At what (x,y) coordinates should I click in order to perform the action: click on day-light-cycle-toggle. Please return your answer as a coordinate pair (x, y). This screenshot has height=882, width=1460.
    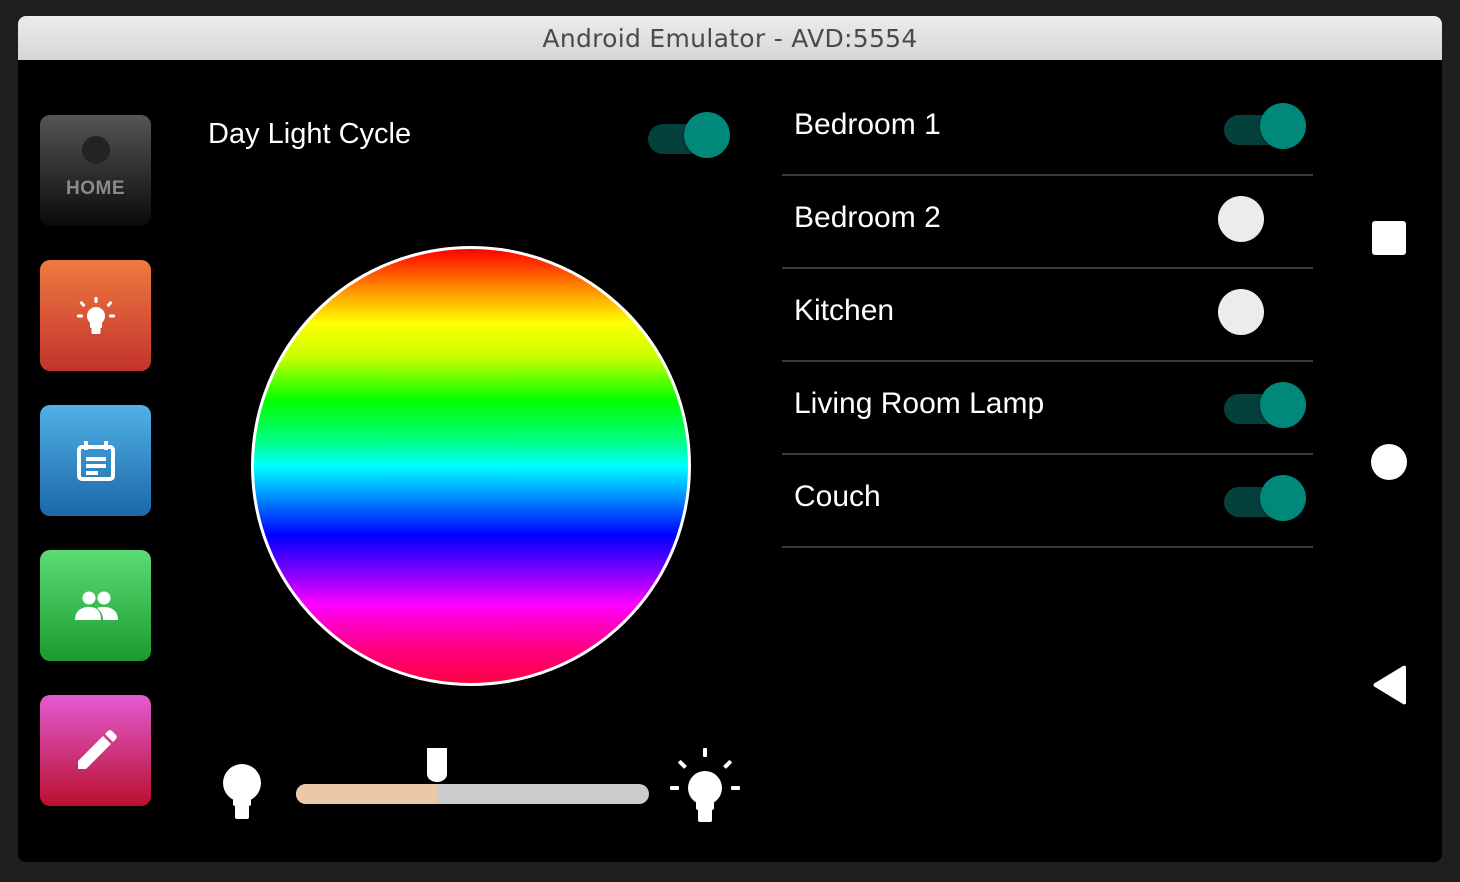
    Looking at the image, I should click on (688, 135).